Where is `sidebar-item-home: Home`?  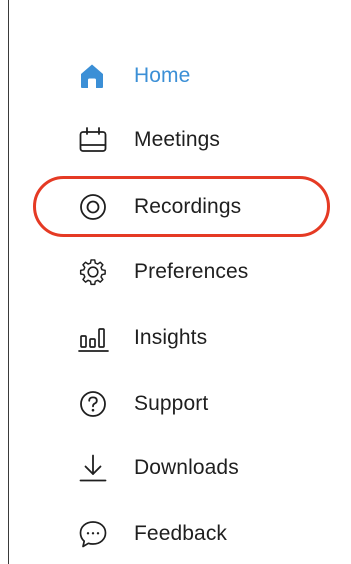 sidebar-item-home: Home is located at coordinates (134, 76).